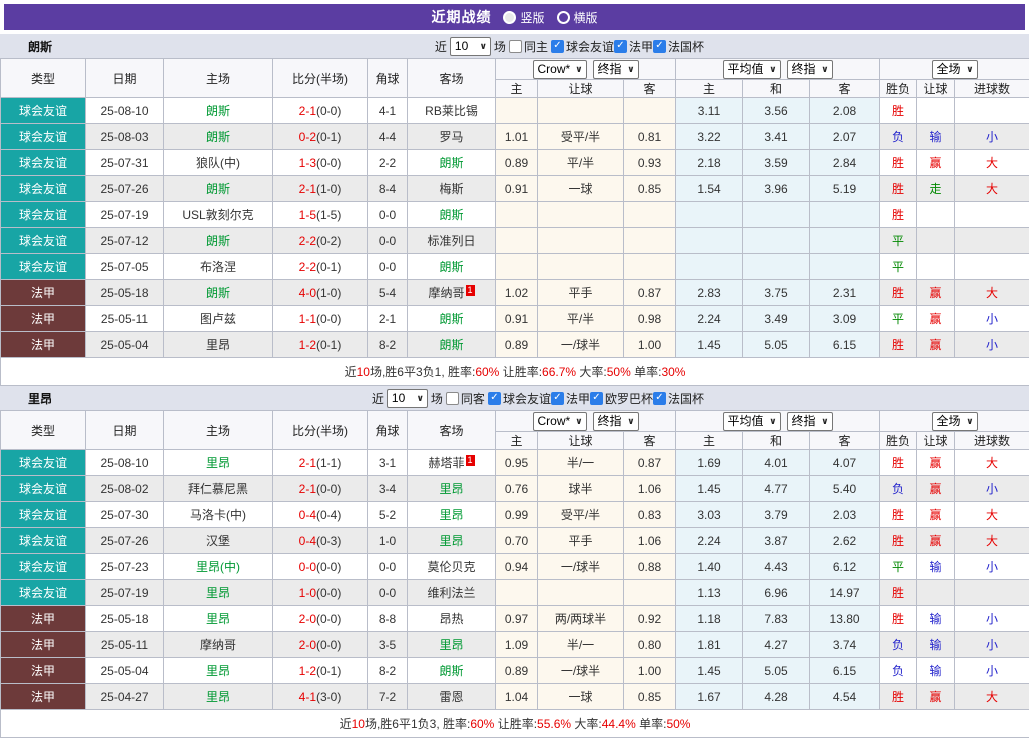 Image resolution: width=1029 pixels, height=738 pixels. Describe the element at coordinates (517, 441) in the screenshot. I see `col-odds-home: 主` at that location.